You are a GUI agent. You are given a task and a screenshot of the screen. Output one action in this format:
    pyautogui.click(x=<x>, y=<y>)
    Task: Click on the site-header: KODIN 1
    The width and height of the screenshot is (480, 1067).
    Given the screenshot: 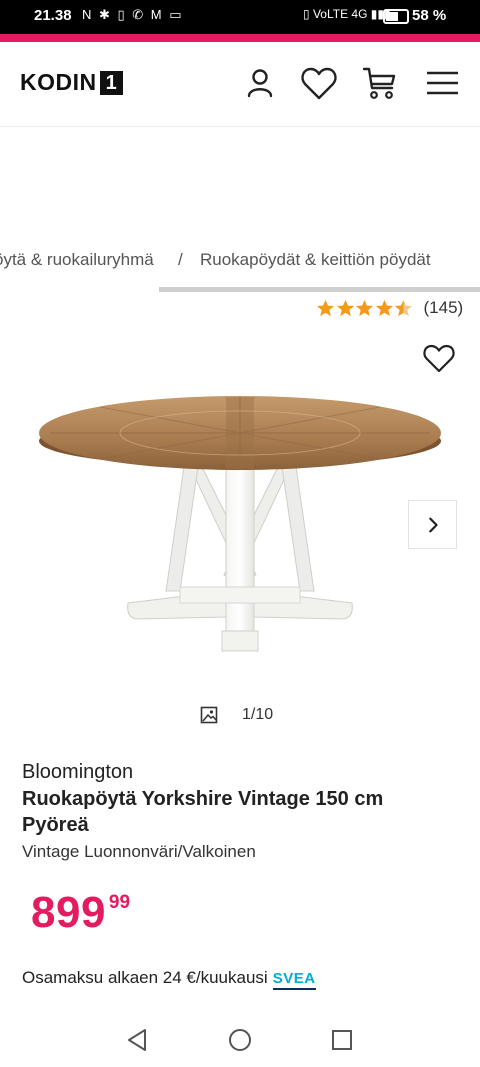 What is the action you would take?
    pyautogui.click(x=240, y=84)
    